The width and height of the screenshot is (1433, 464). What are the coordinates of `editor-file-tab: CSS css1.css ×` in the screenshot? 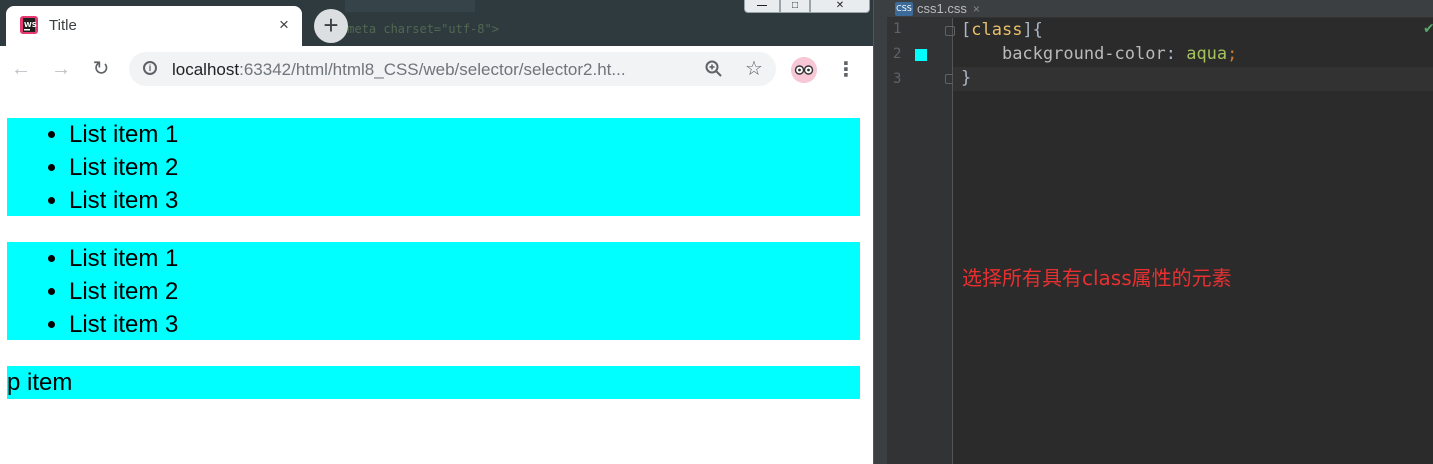 It's located at (937, 8).